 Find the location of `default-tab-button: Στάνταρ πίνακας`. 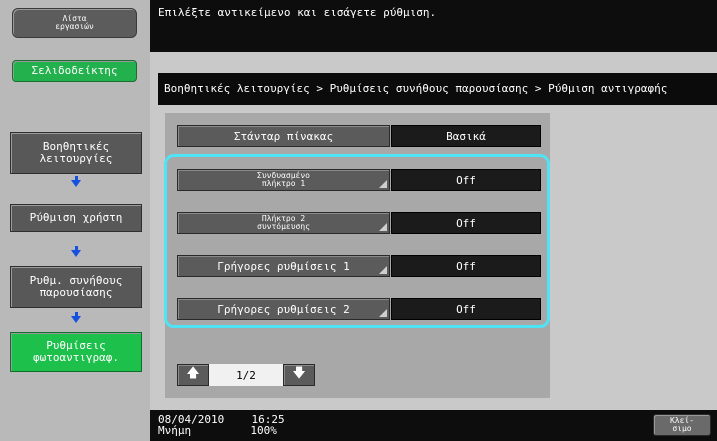

default-tab-button: Στάνταρ πίνακας is located at coordinates (283, 136).